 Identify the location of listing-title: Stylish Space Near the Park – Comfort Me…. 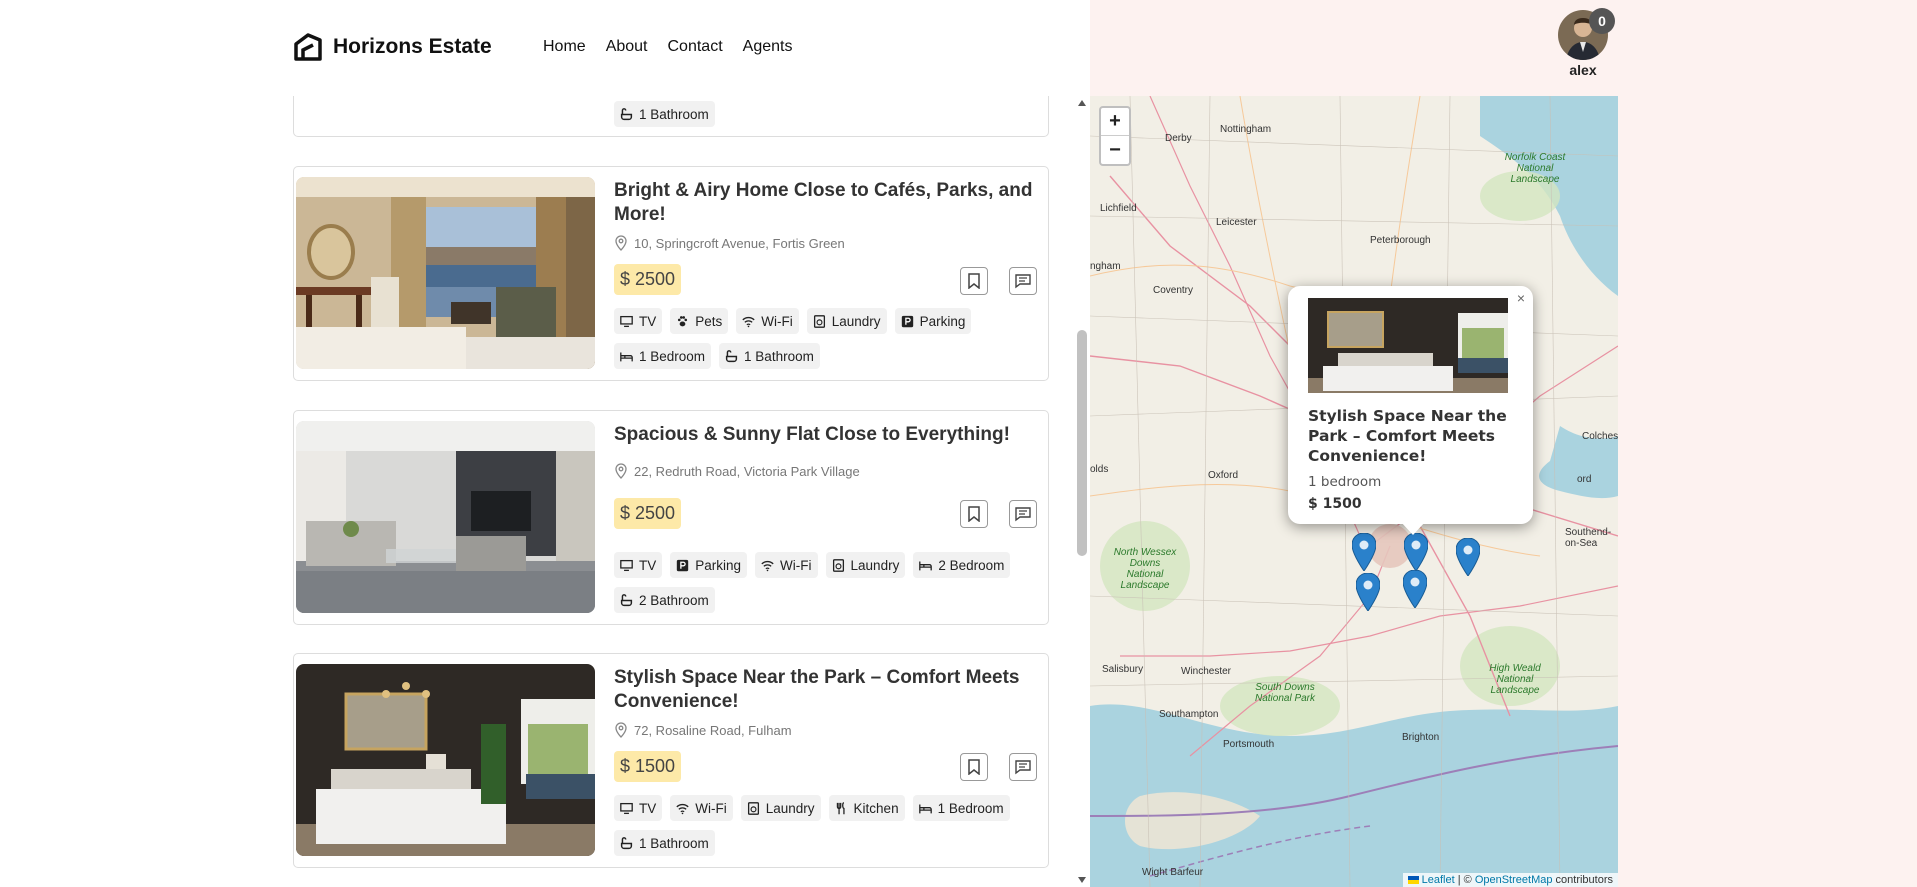
(824, 690).